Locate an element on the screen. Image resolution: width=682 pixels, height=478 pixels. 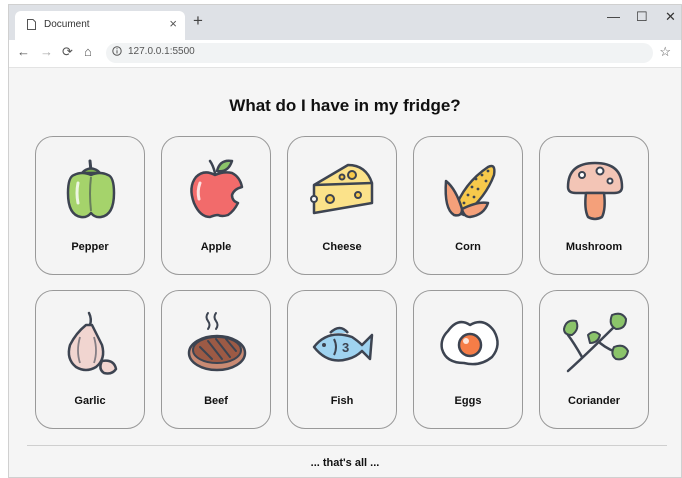
item-label: Pepper is located at coordinates (90, 247).